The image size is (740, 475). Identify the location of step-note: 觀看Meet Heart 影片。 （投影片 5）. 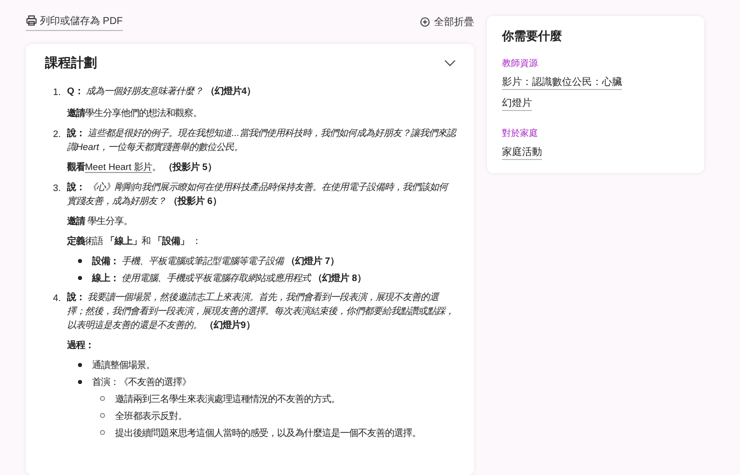
(142, 167).